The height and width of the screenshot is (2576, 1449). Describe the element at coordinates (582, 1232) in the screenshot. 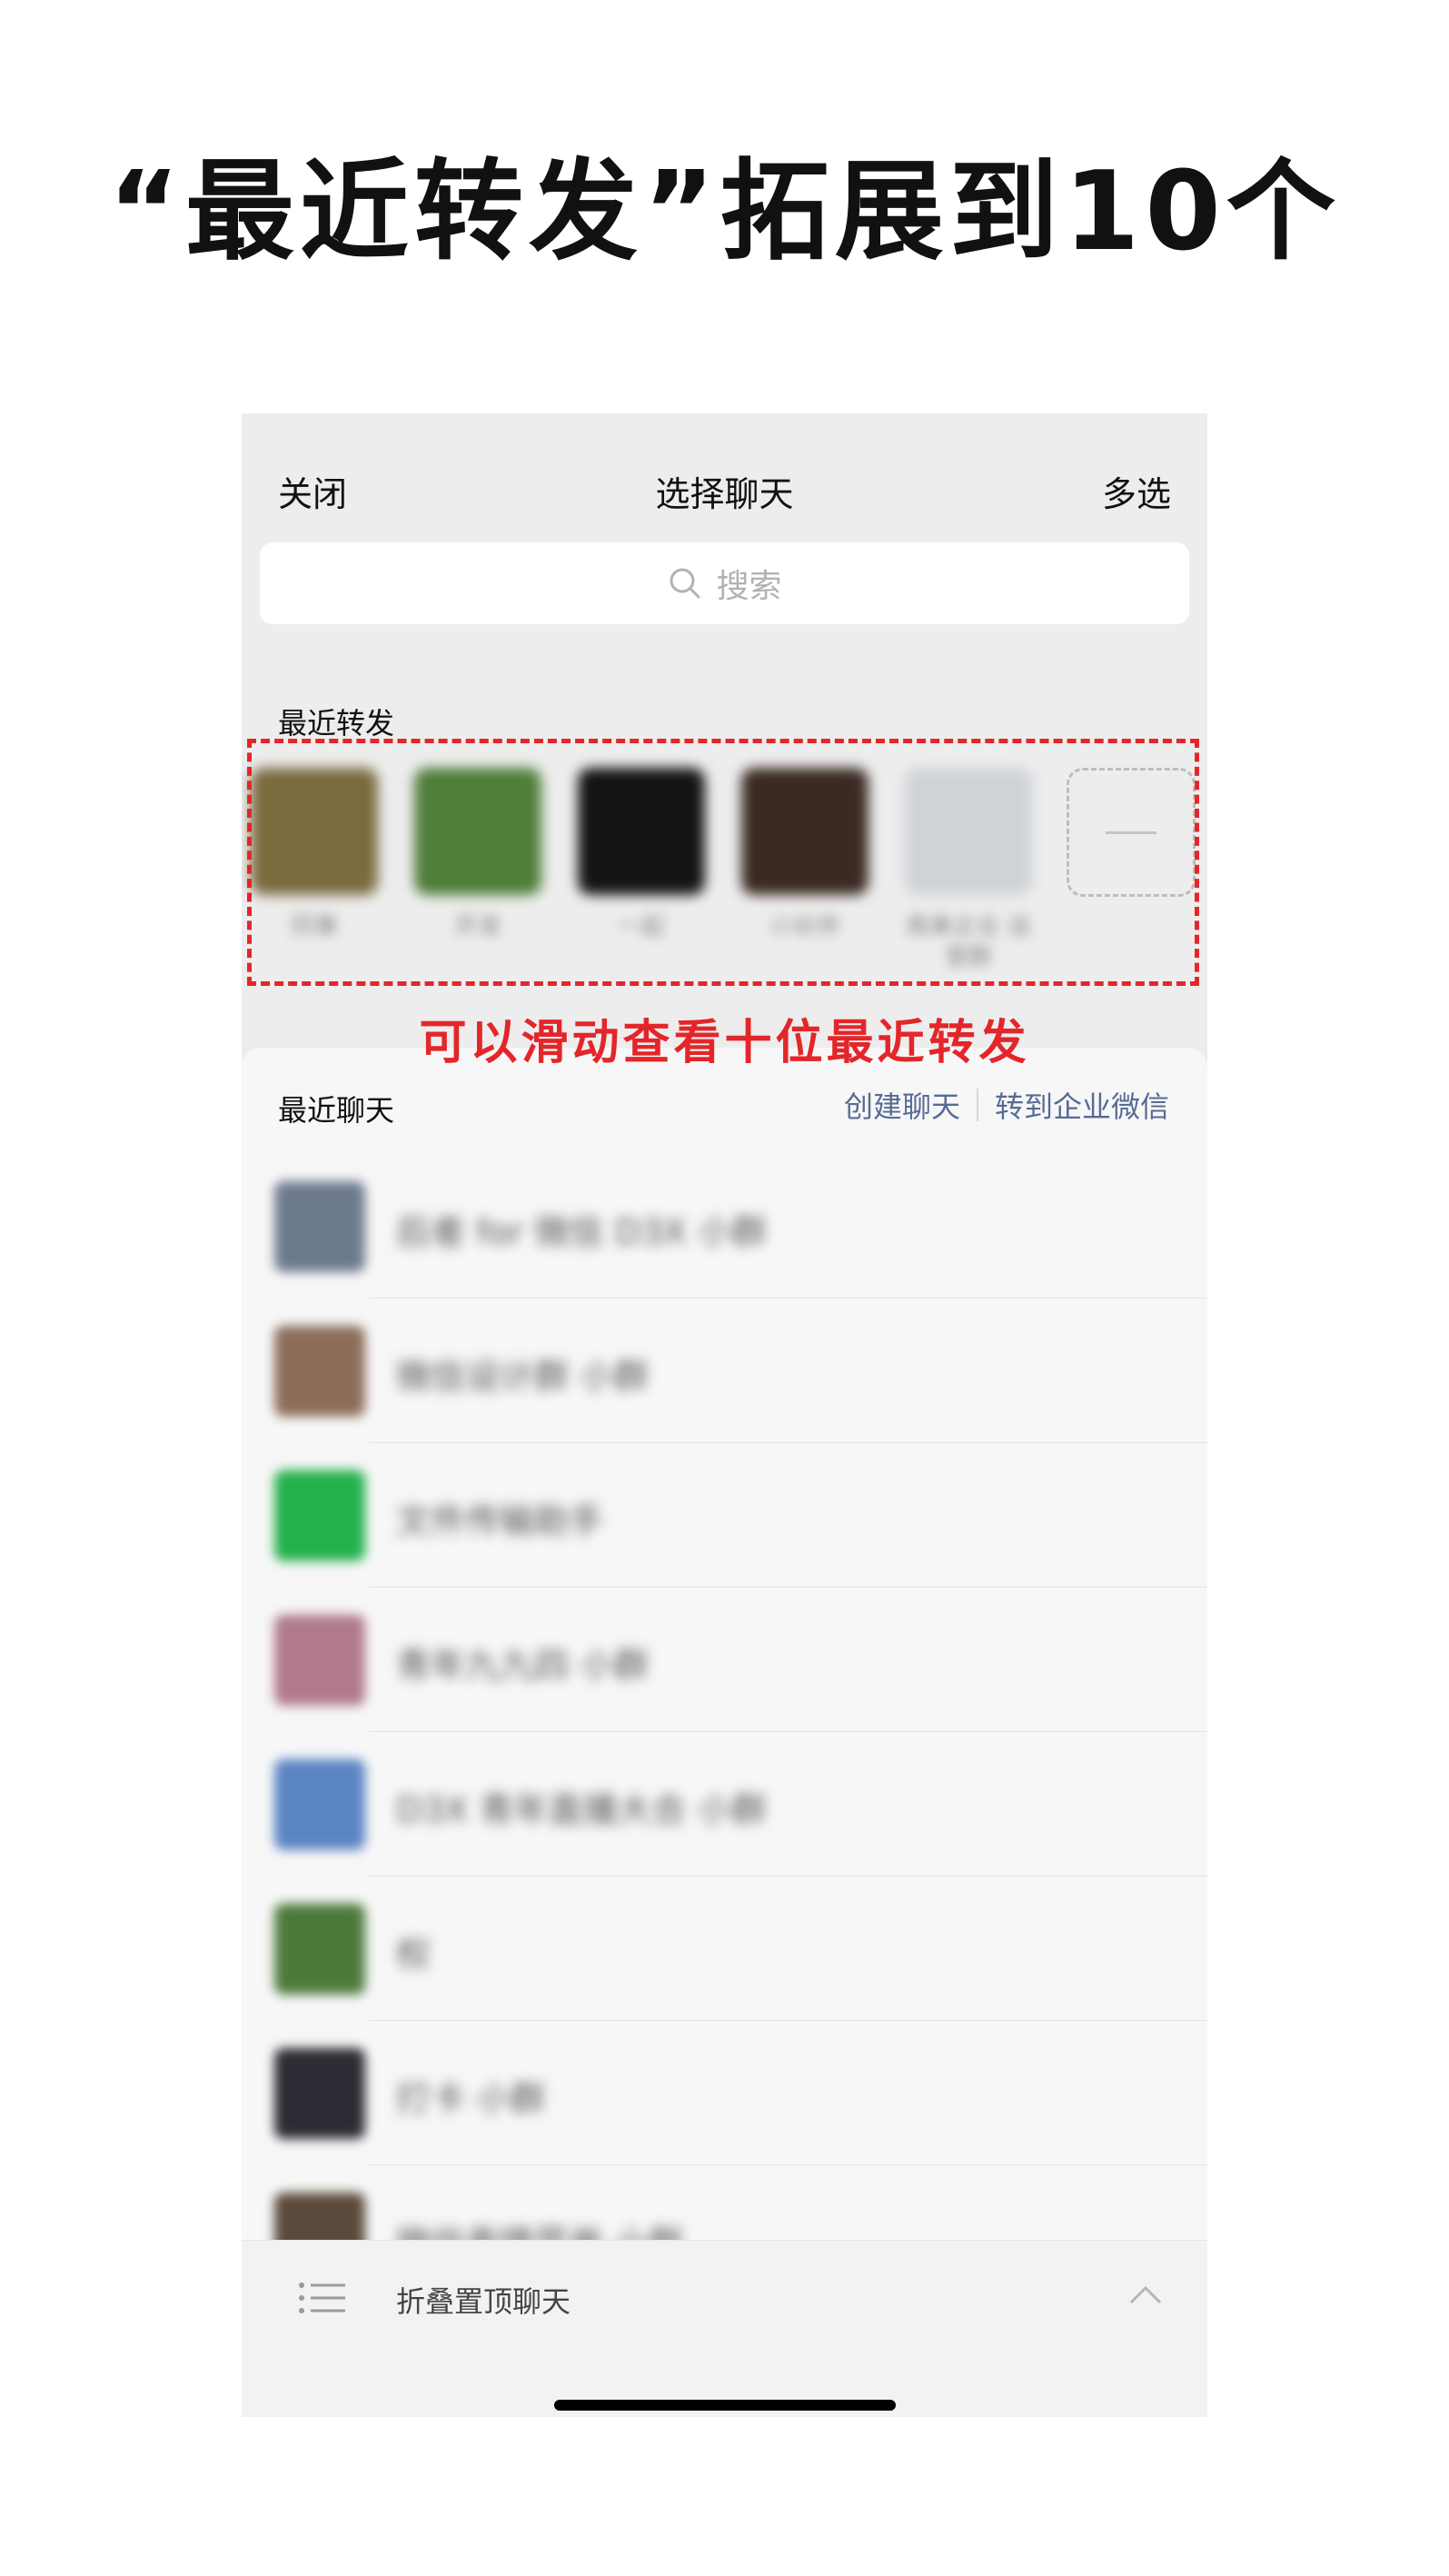

I see `chat-name: 后者 for 微信 D3X 小群` at that location.